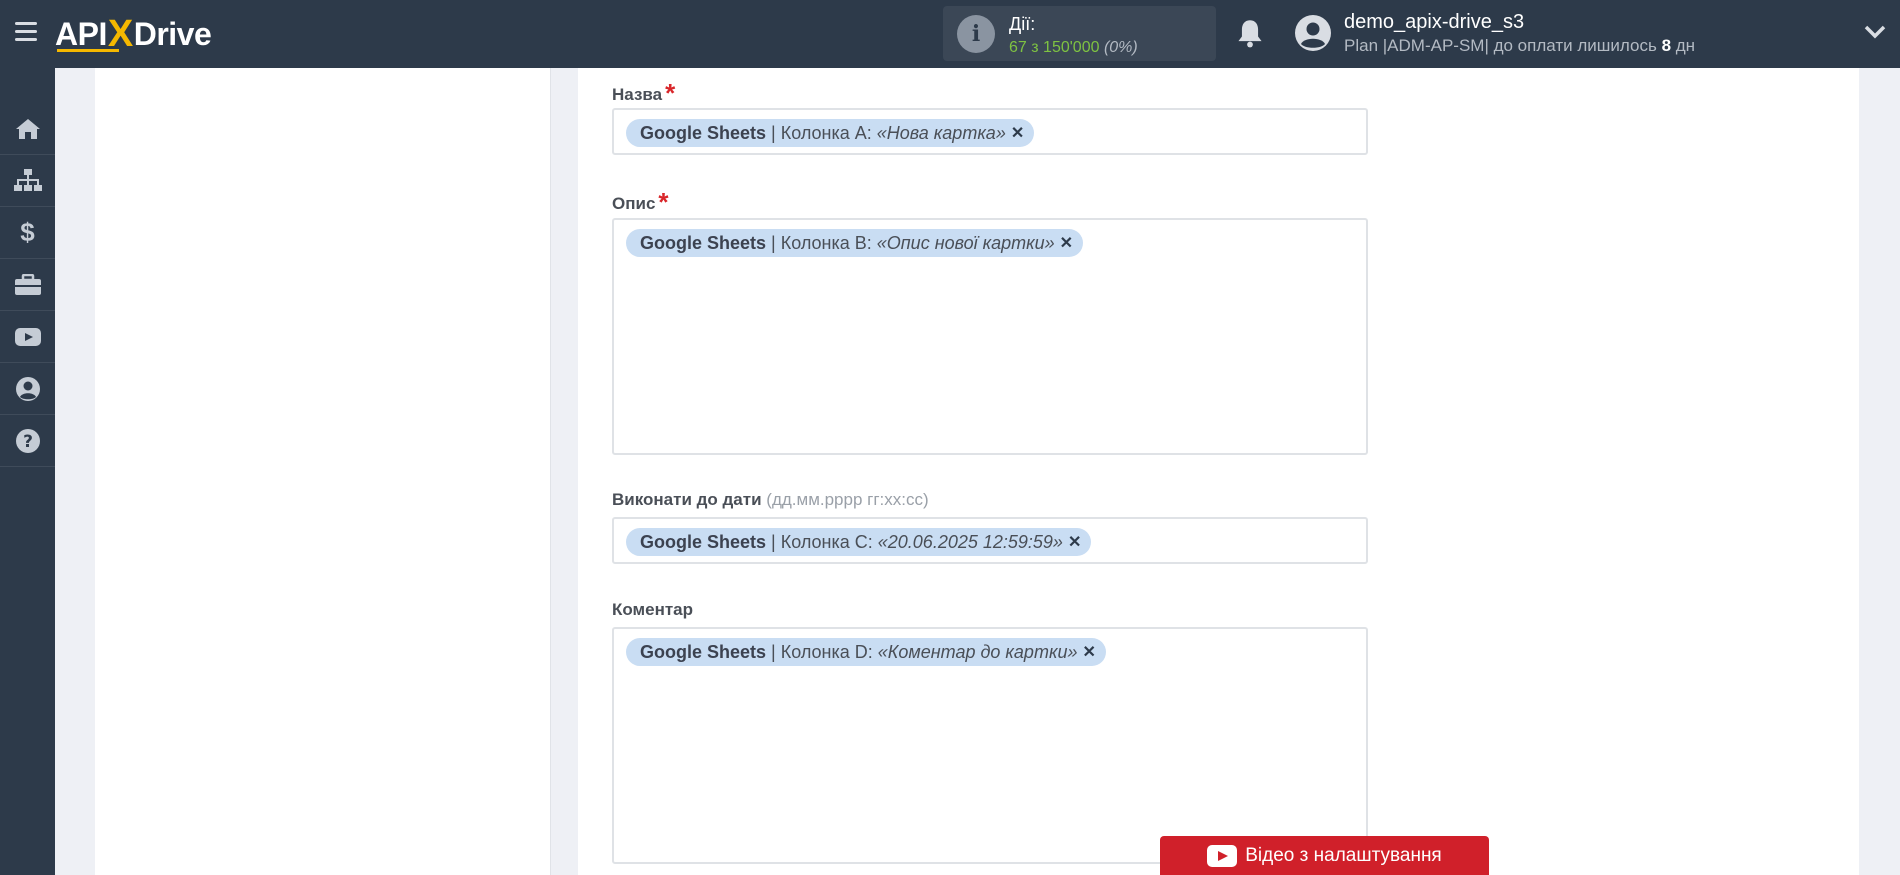 Image resolution: width=1900 pixels, height=875 pixels. What do you see at coordinates (976, 34) in the screenshot?
I see `info-icon: i` at bounding box center [976, 34].